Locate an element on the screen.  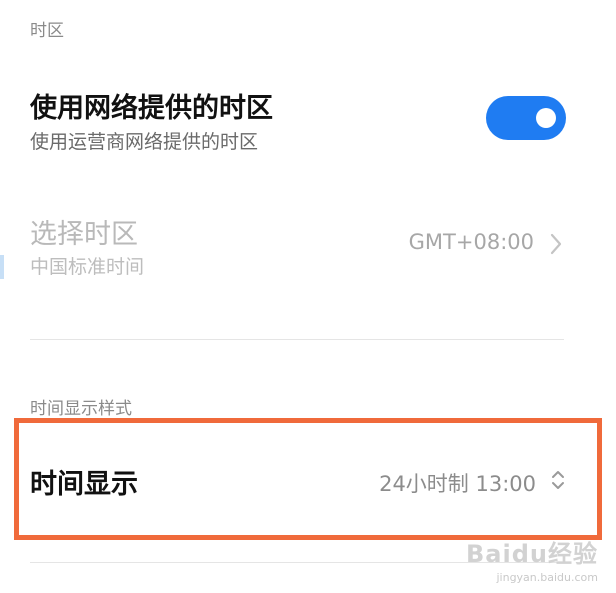
watermark: Baidu经验 jingyan.baidu.com is located at coordinates (532, 559).